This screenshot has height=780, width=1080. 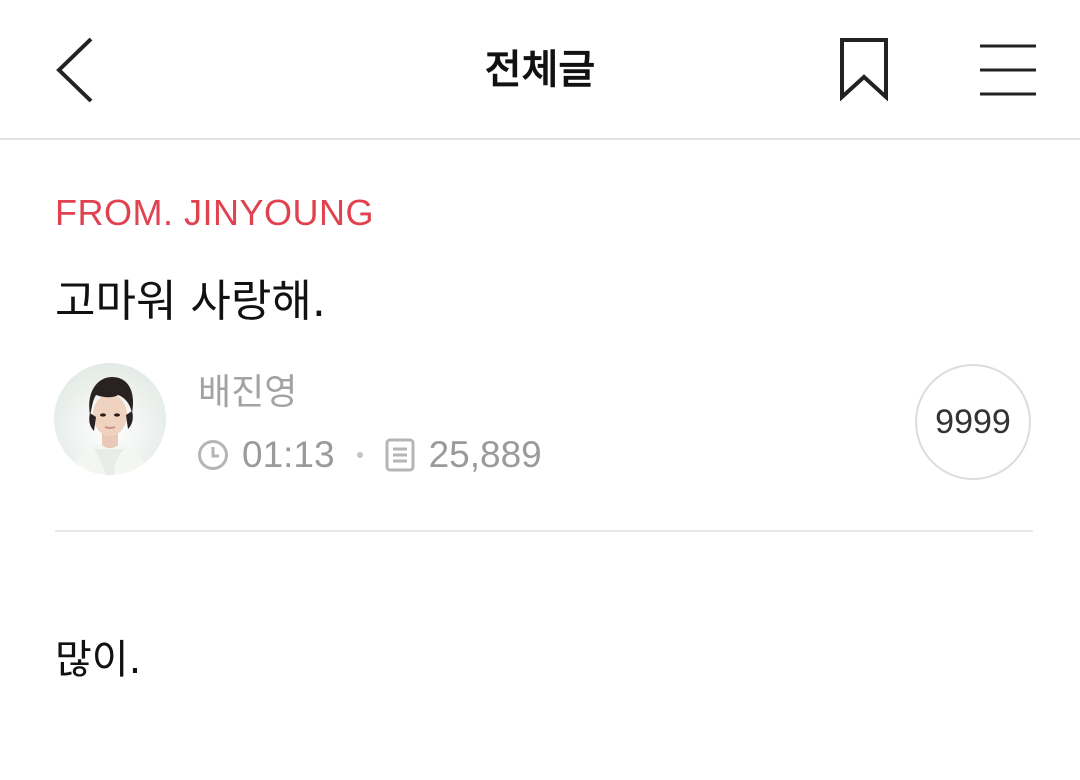 I want to click on author-name: 배진영, so click(x=247, y=393).